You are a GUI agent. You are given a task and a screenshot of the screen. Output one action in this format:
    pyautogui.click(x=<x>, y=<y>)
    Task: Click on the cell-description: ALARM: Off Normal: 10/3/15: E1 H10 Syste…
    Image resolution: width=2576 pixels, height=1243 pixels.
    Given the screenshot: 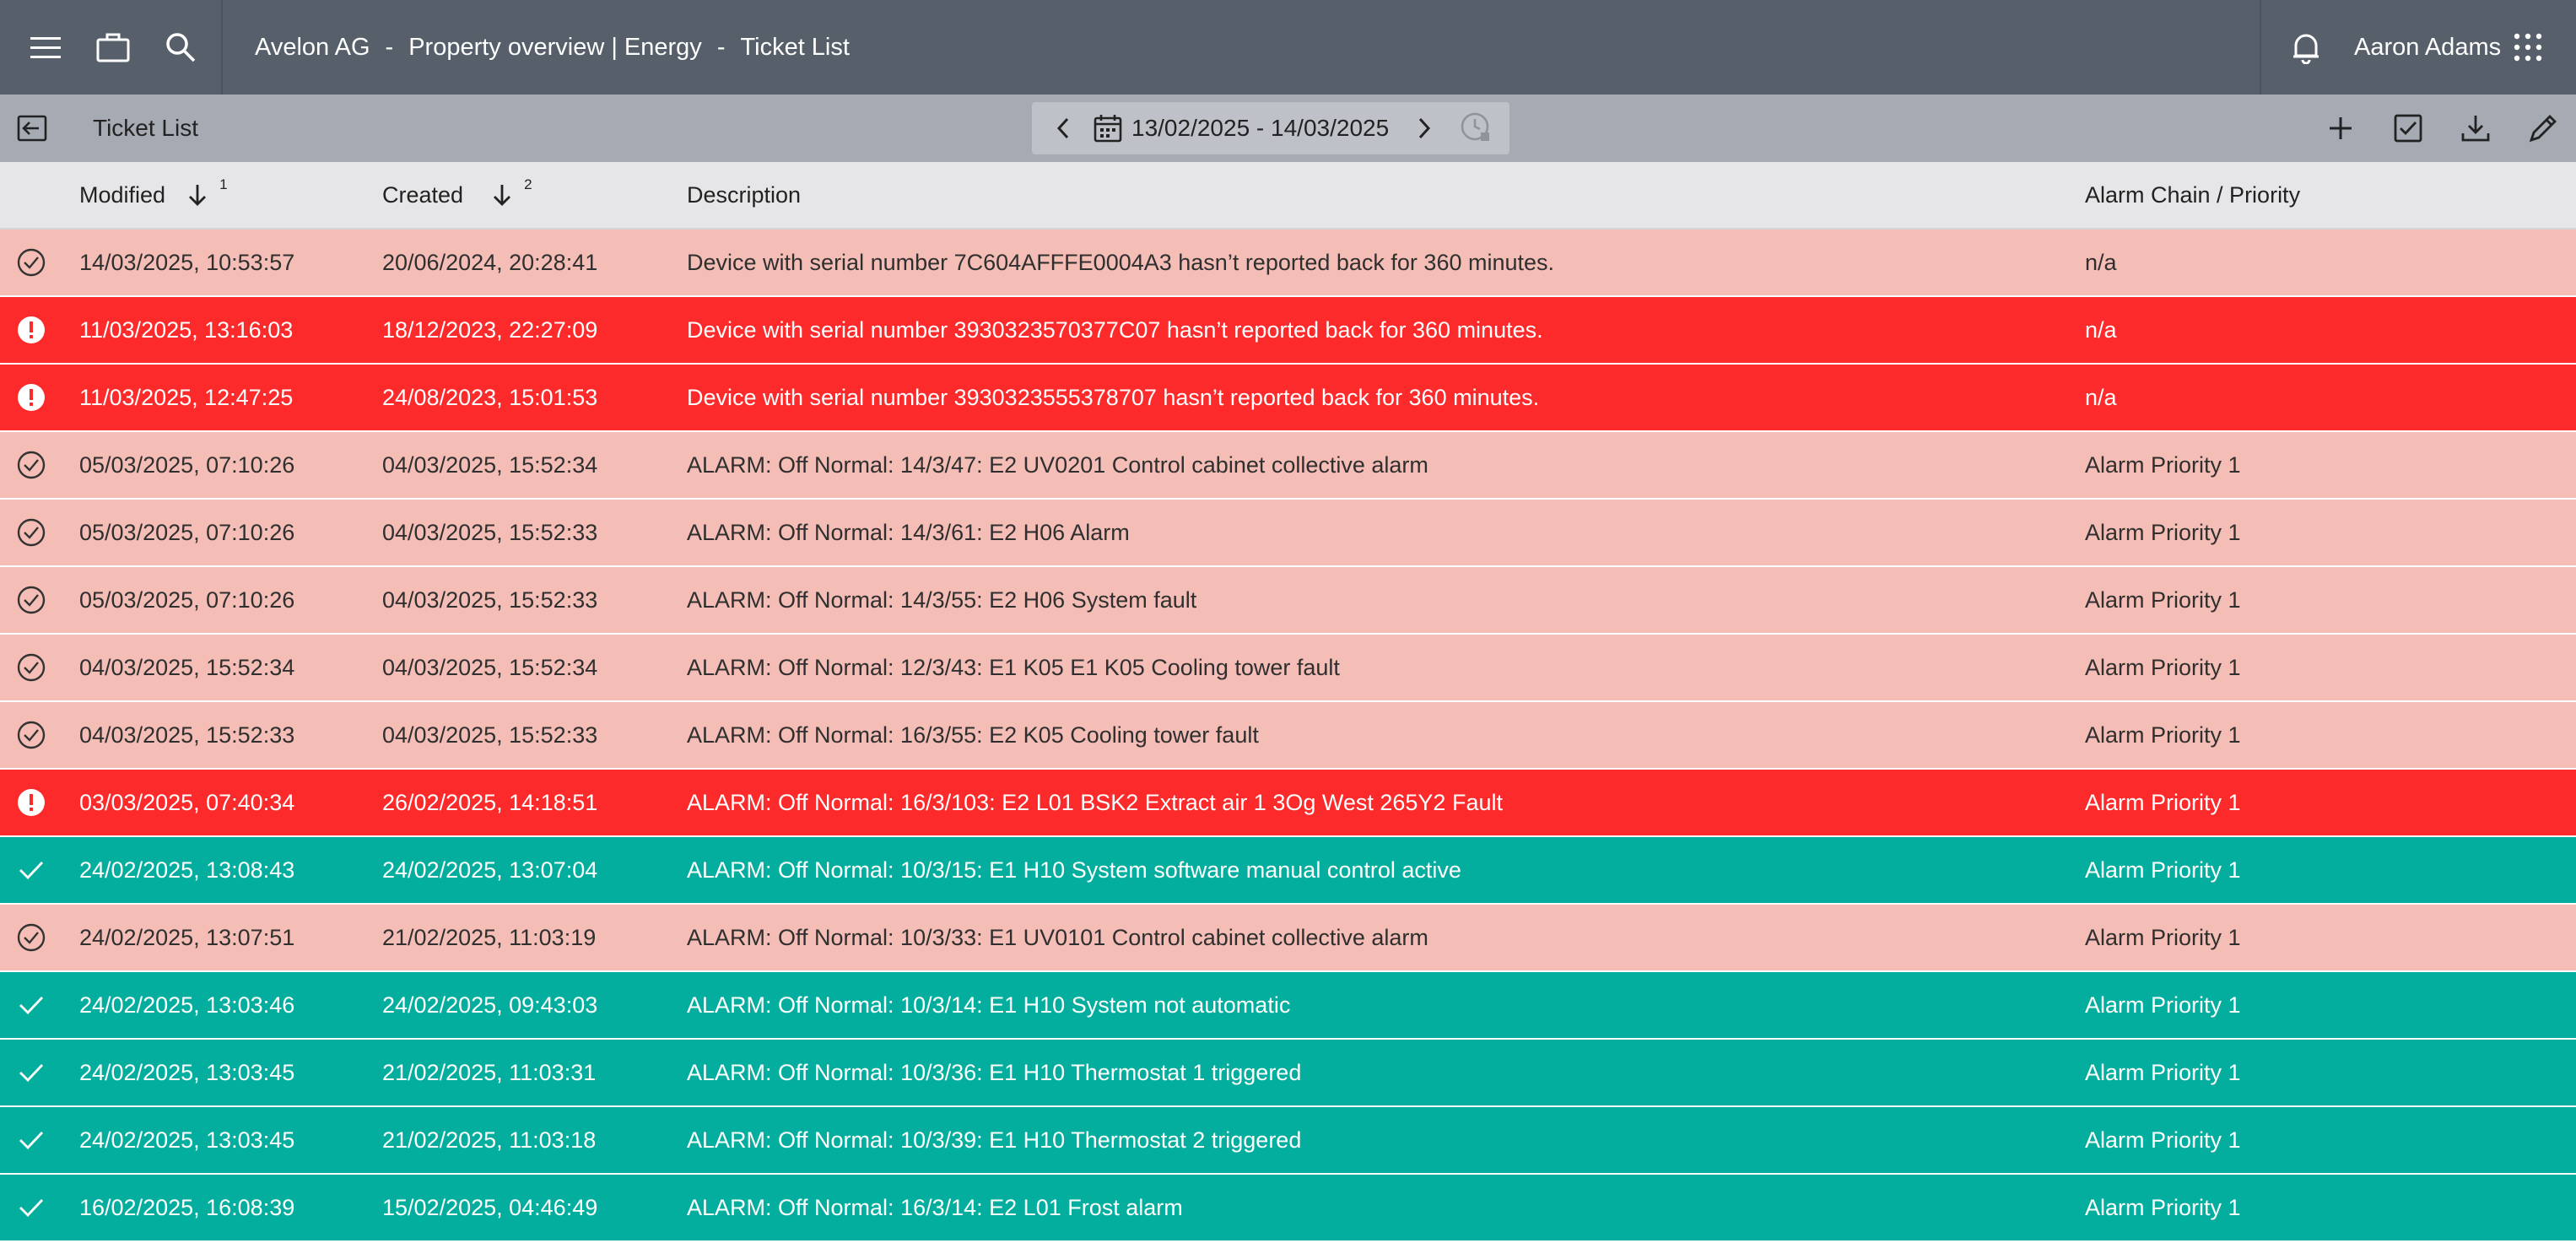 What is the action you would take?
    pyautogui.click(x=1074, y=870)
    